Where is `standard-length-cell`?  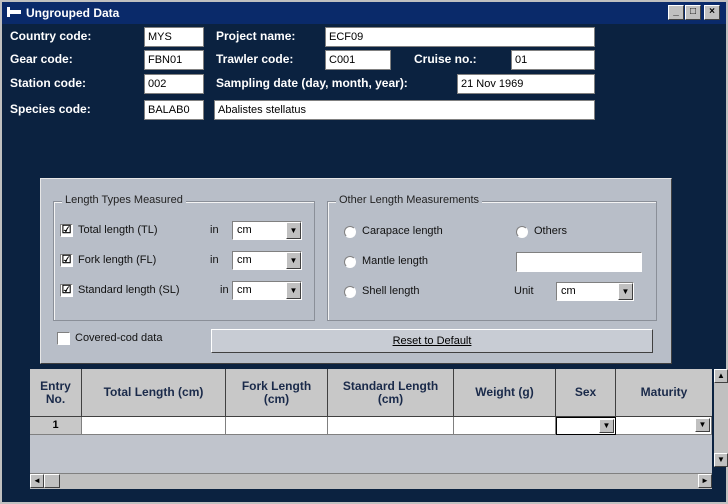 standard-length-cell is located at coordinates (391, 426).